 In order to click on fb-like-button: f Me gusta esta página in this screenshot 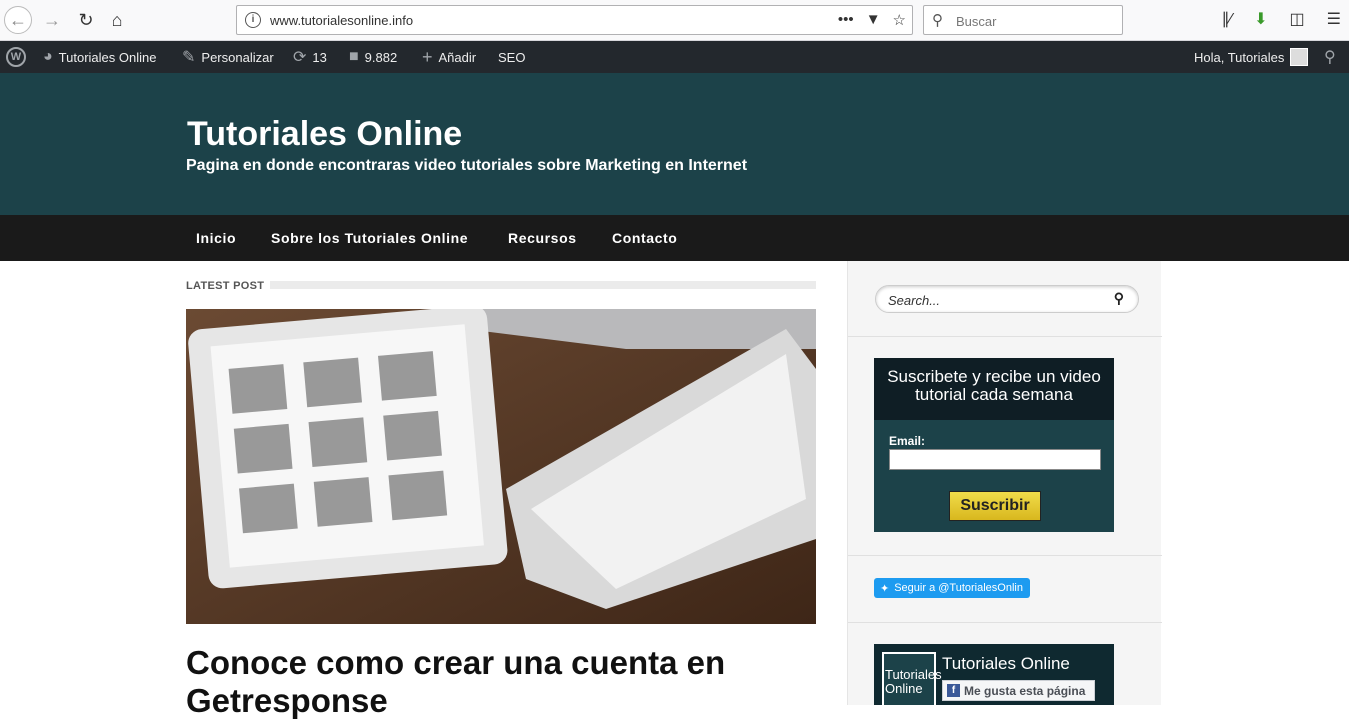, I will do `click(1018, 690)`.